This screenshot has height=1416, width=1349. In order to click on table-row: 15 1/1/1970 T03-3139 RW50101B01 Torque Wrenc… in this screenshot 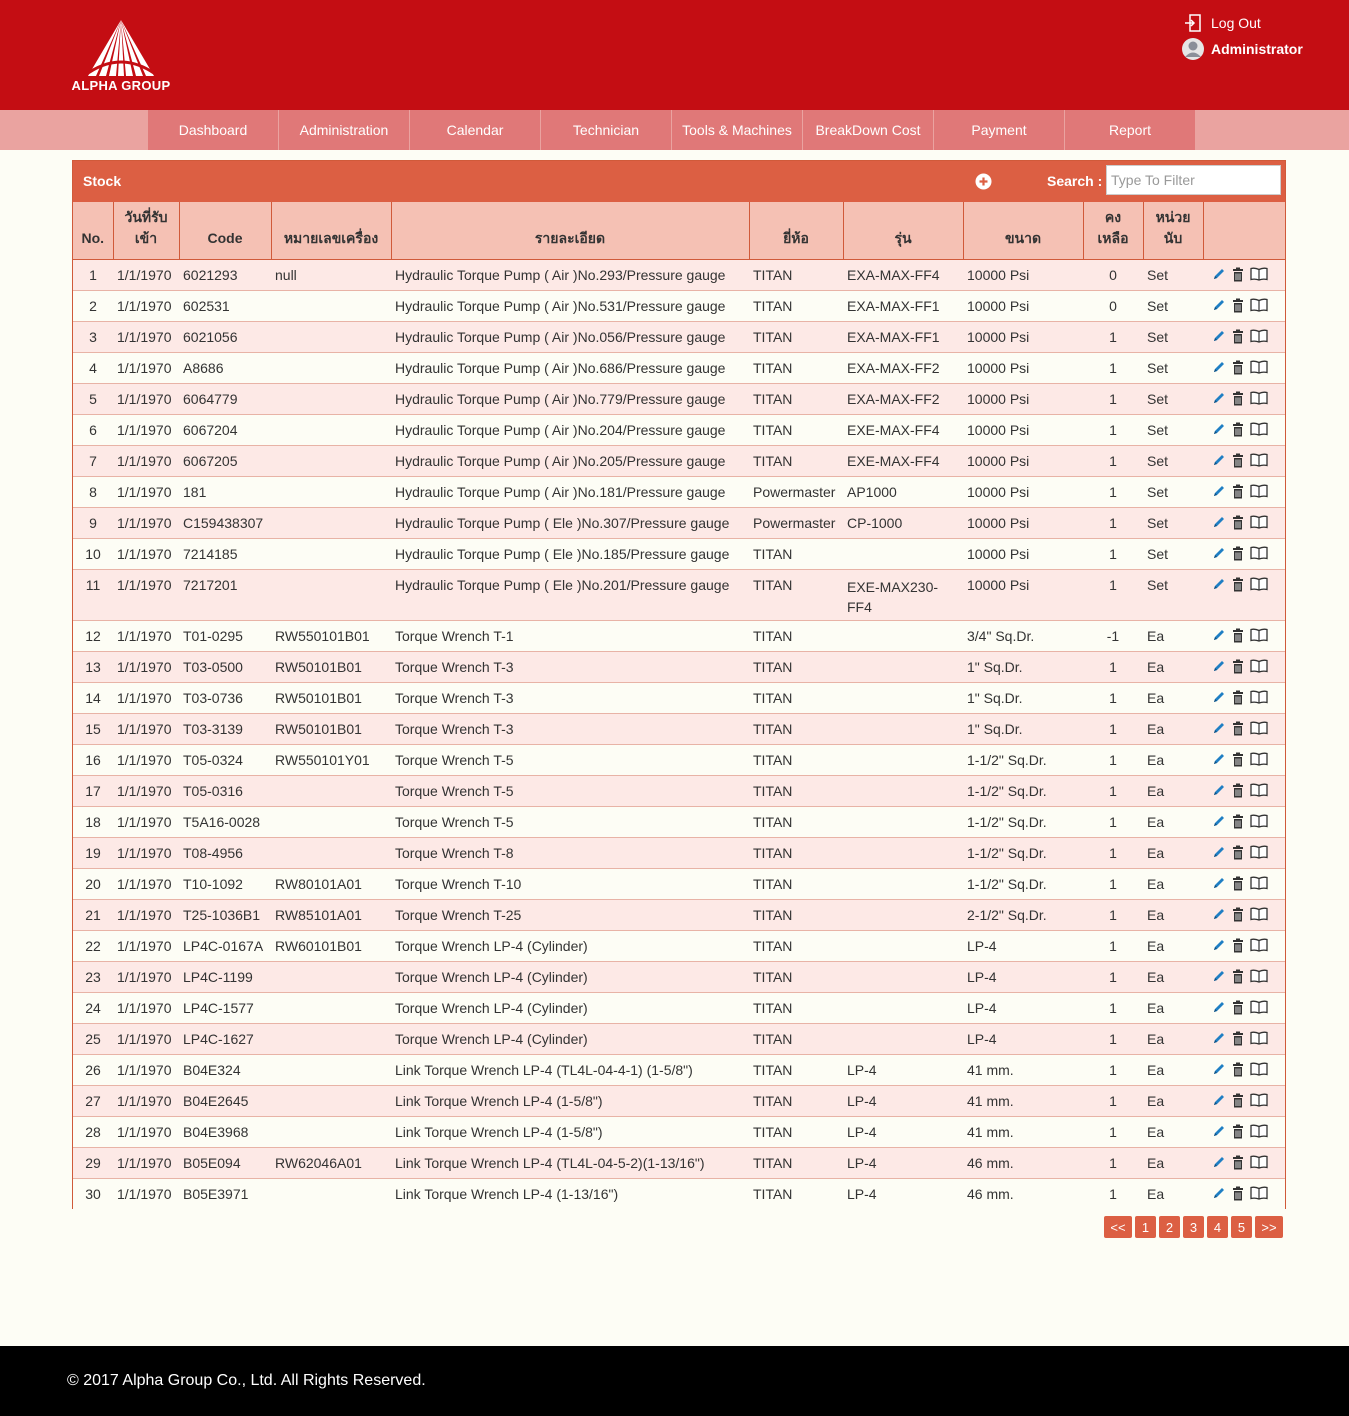, I will do `click(679, 729)`.